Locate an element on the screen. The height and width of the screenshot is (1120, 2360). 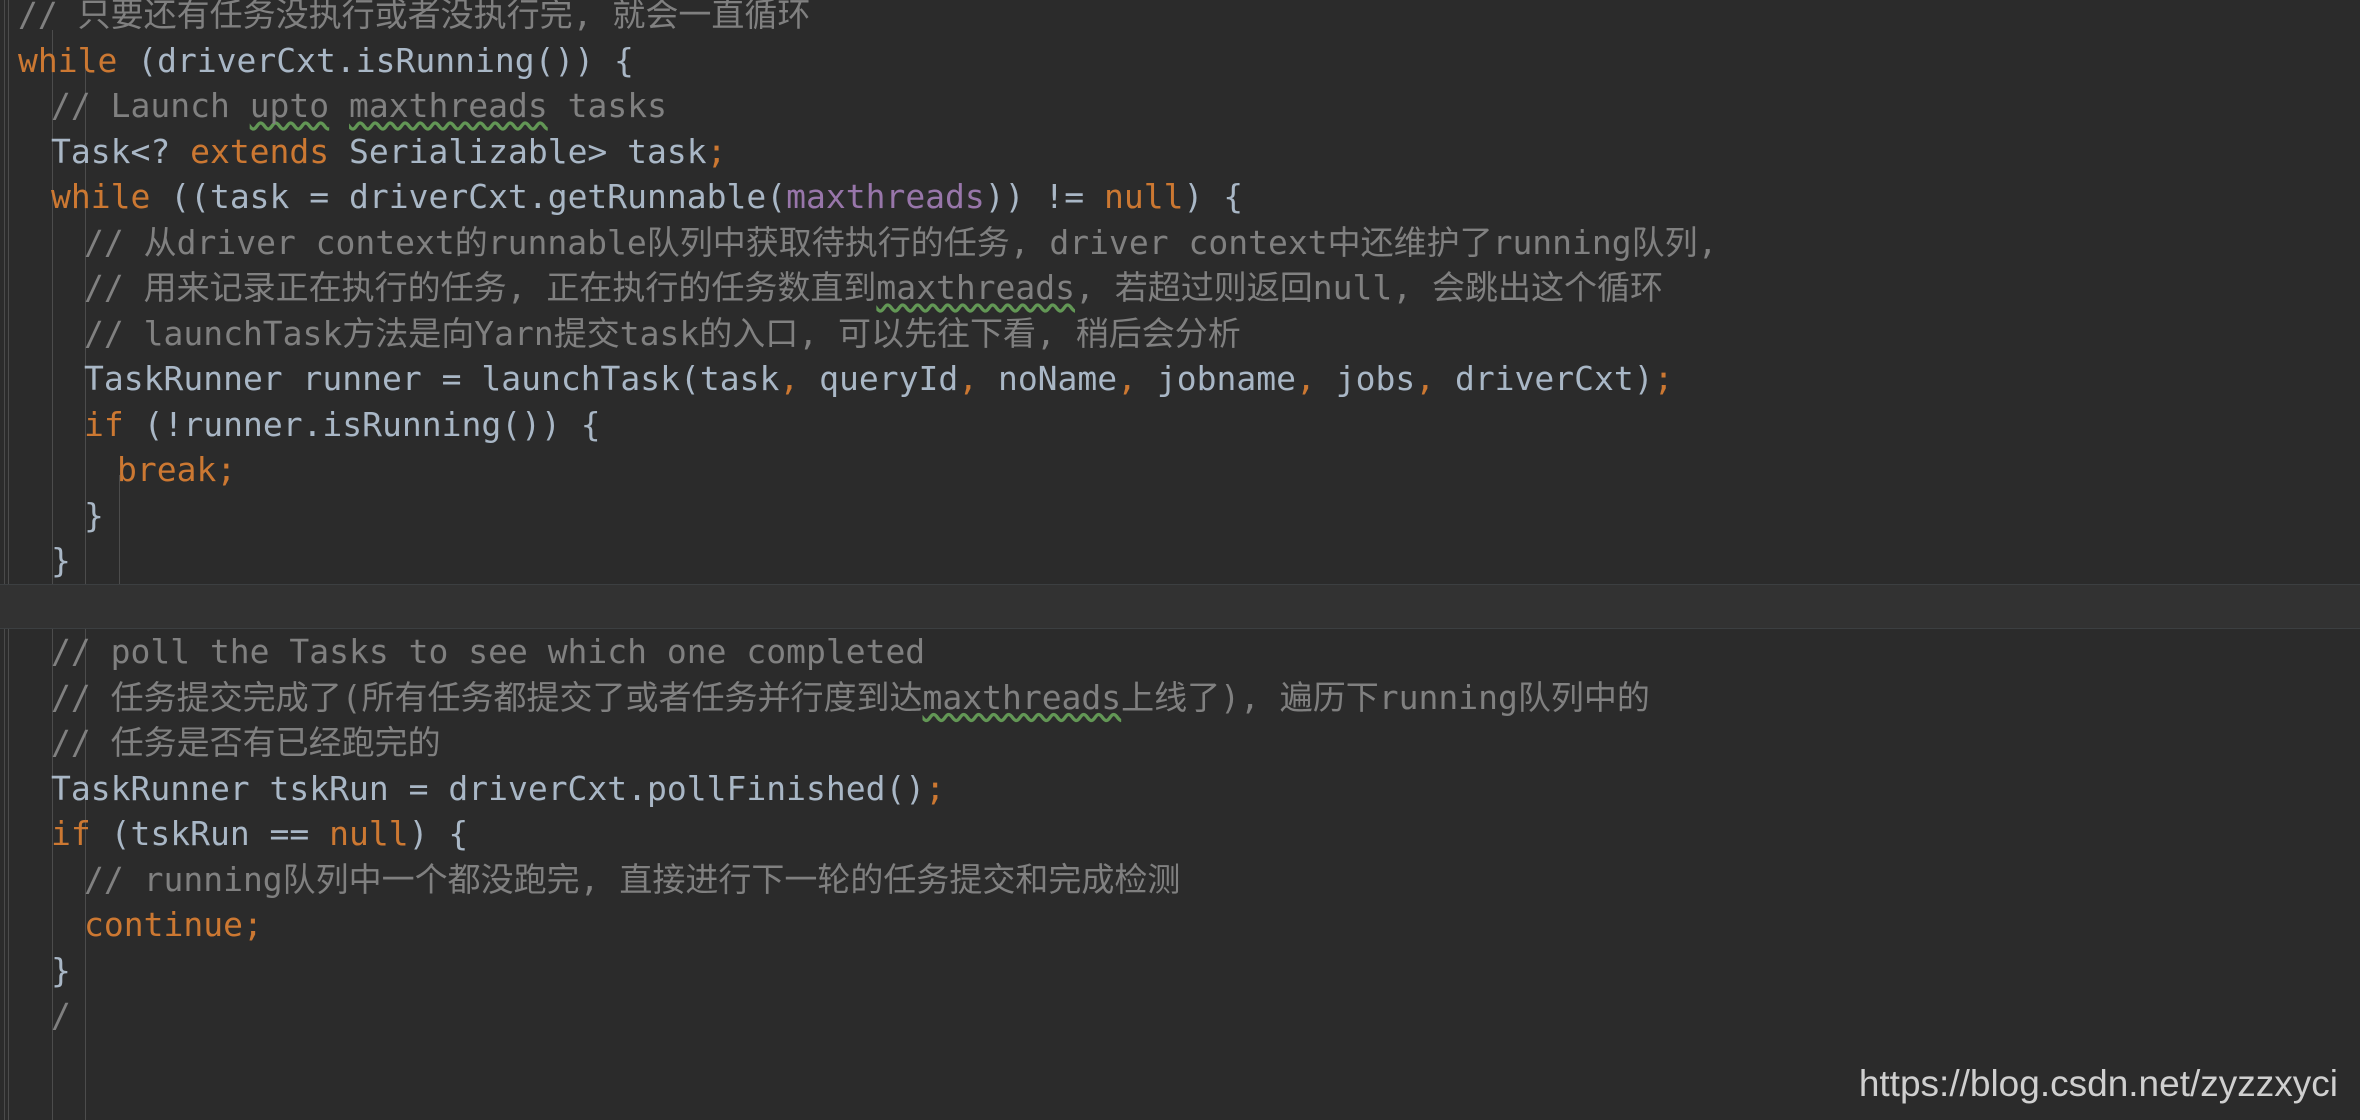
code-token: (tskRun == is located at coordinates (210, 833).